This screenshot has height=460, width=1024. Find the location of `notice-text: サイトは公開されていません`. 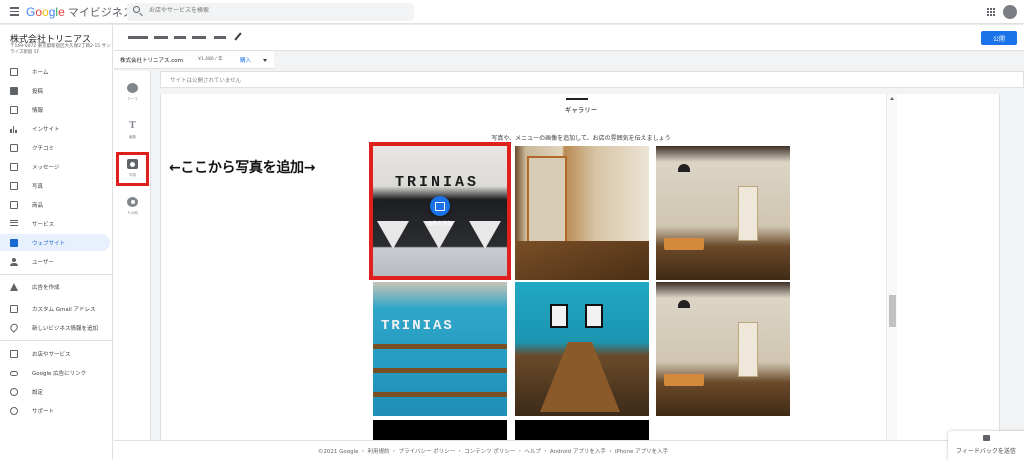

notice-text: サイトは公開されていません is located at coordinates (206, 81).